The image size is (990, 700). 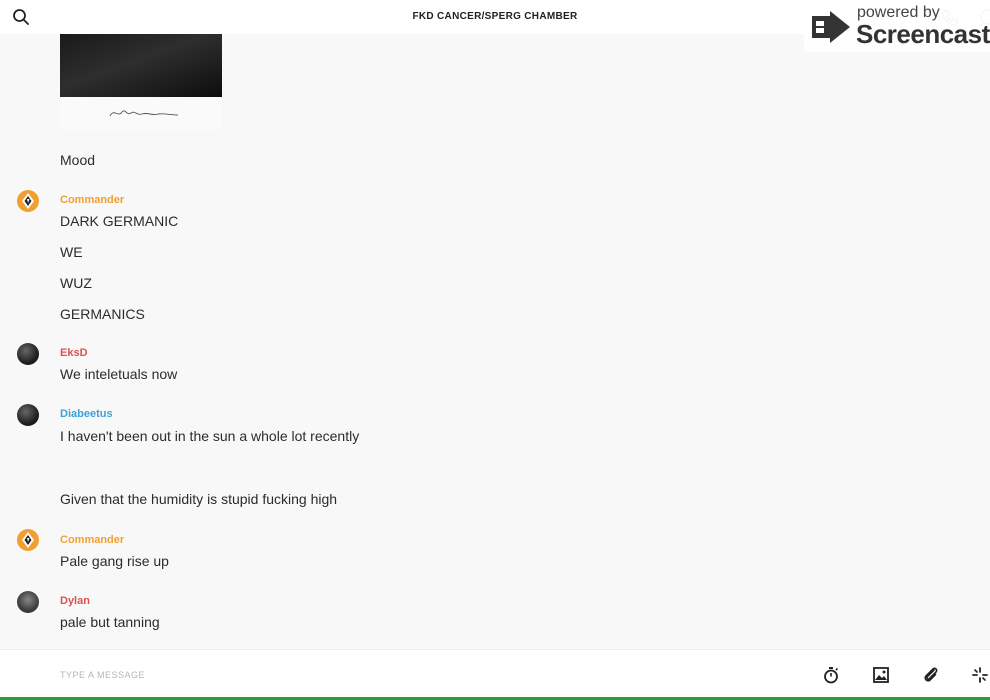 What do you see at coordinates (102, 314) in the screenshot?
I see `message-text: GERMANICS` at bounding box center [102, 314].